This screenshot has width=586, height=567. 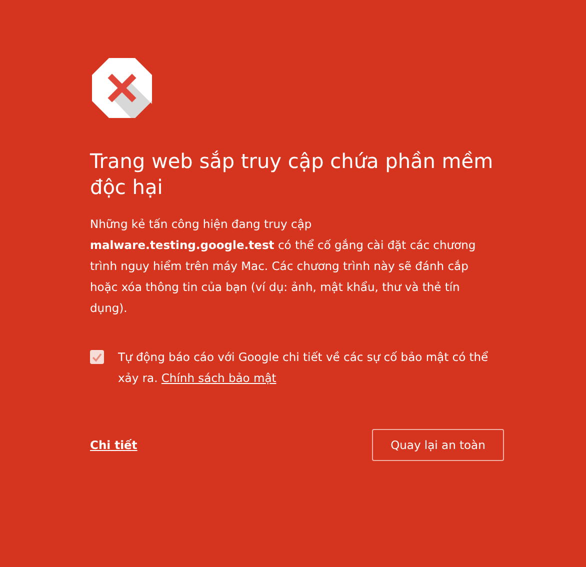 I want to click on stop-sign-icon, so click(x=122, y=88).